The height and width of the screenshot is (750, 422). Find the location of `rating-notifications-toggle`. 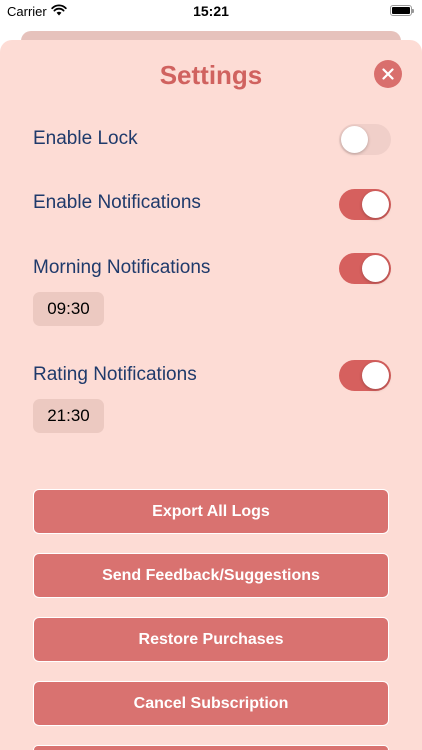

rating-notifications-toggle is located at coordinates (365, 375).